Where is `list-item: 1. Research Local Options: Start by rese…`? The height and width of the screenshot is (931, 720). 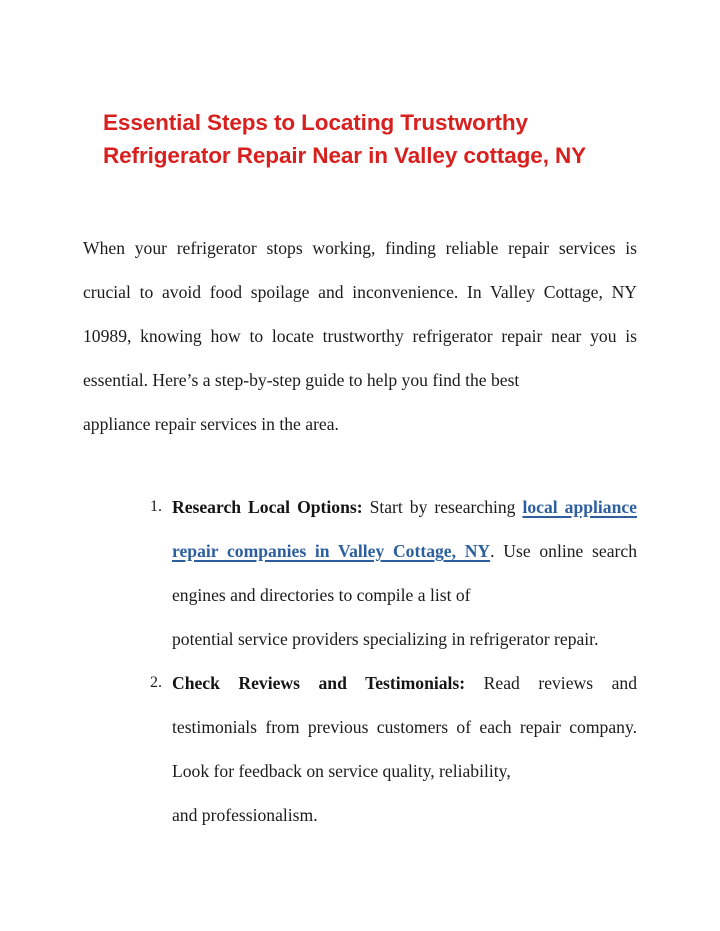
list-item: 1. Research Local Options: Start by rese… is located at coordinates (386, 573).